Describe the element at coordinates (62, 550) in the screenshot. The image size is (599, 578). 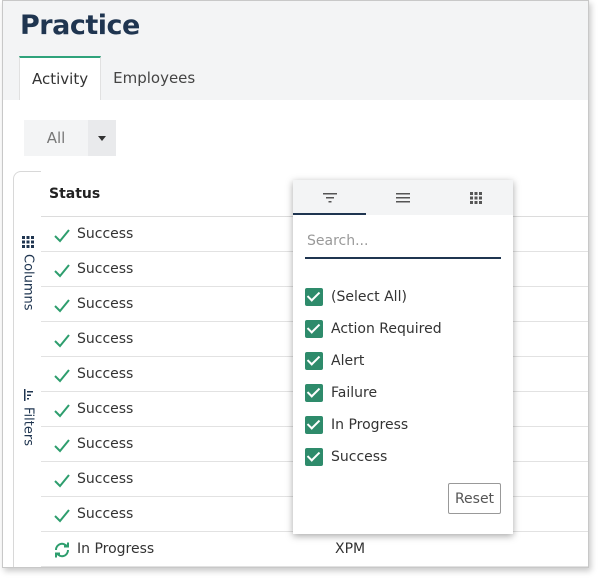
I see `sync-icon` at that location.